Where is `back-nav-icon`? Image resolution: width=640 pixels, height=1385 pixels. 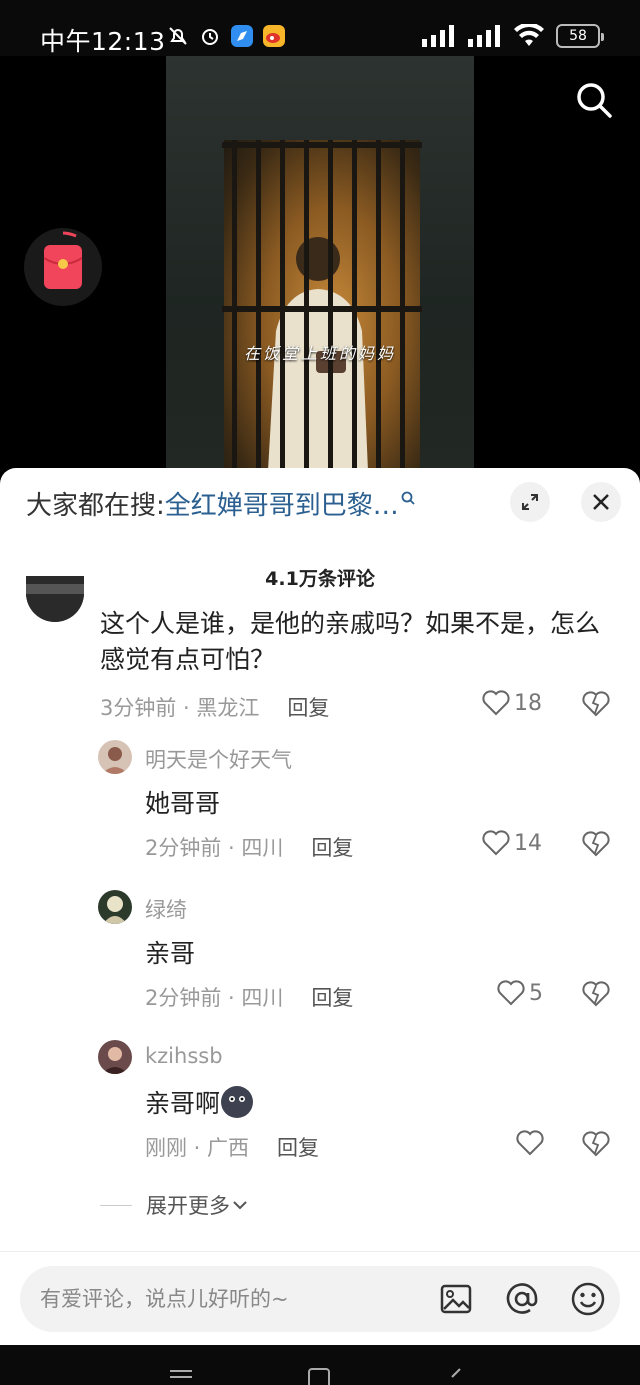
back-nav-icon is located at coordinates (456, 1376).